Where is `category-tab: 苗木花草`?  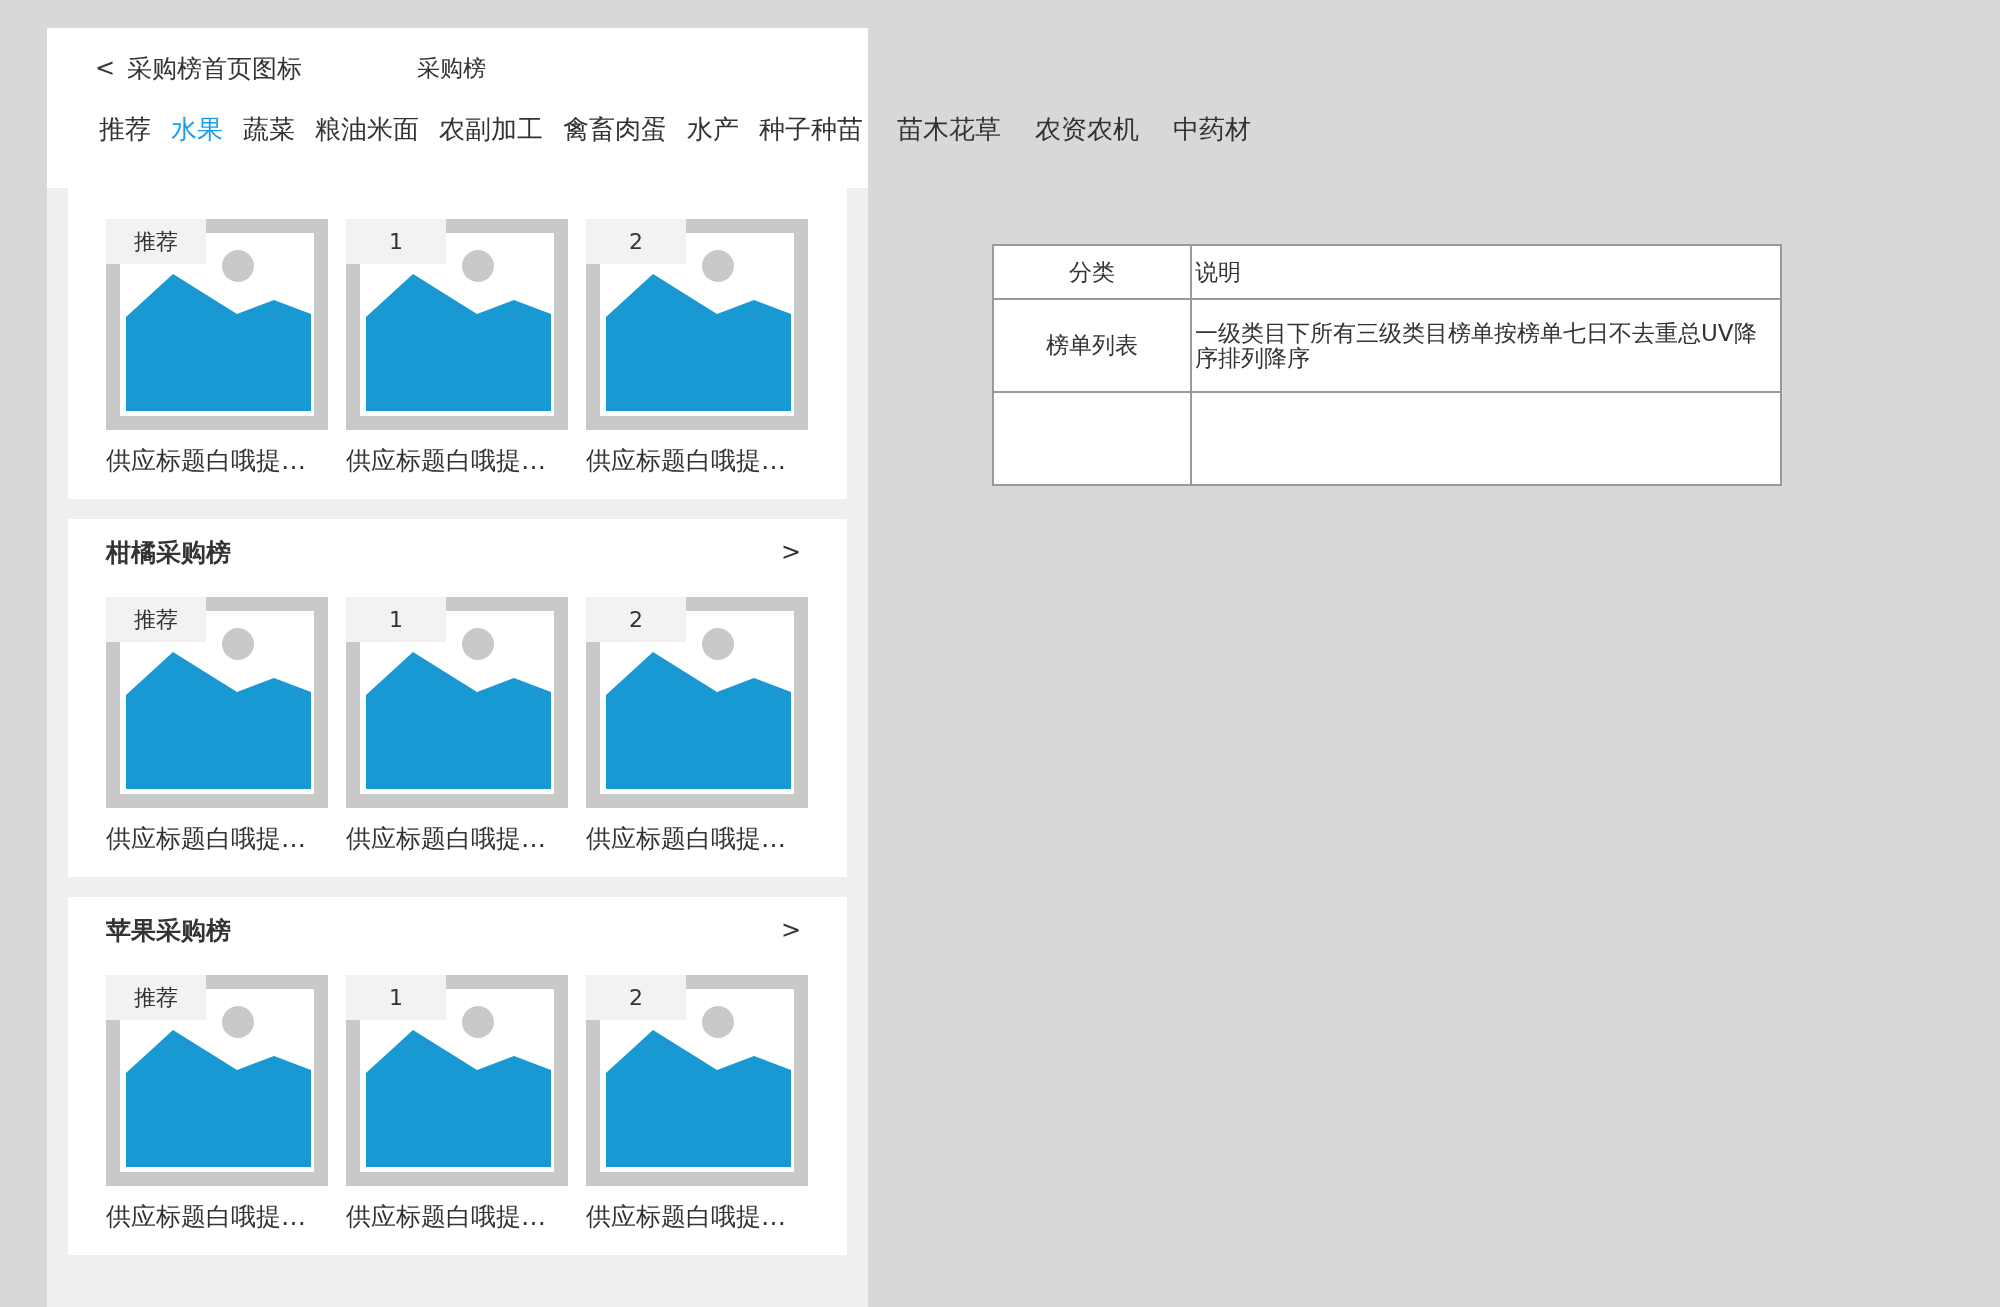
category-tab: 苗木花草 is located at coordinates (949, 129).